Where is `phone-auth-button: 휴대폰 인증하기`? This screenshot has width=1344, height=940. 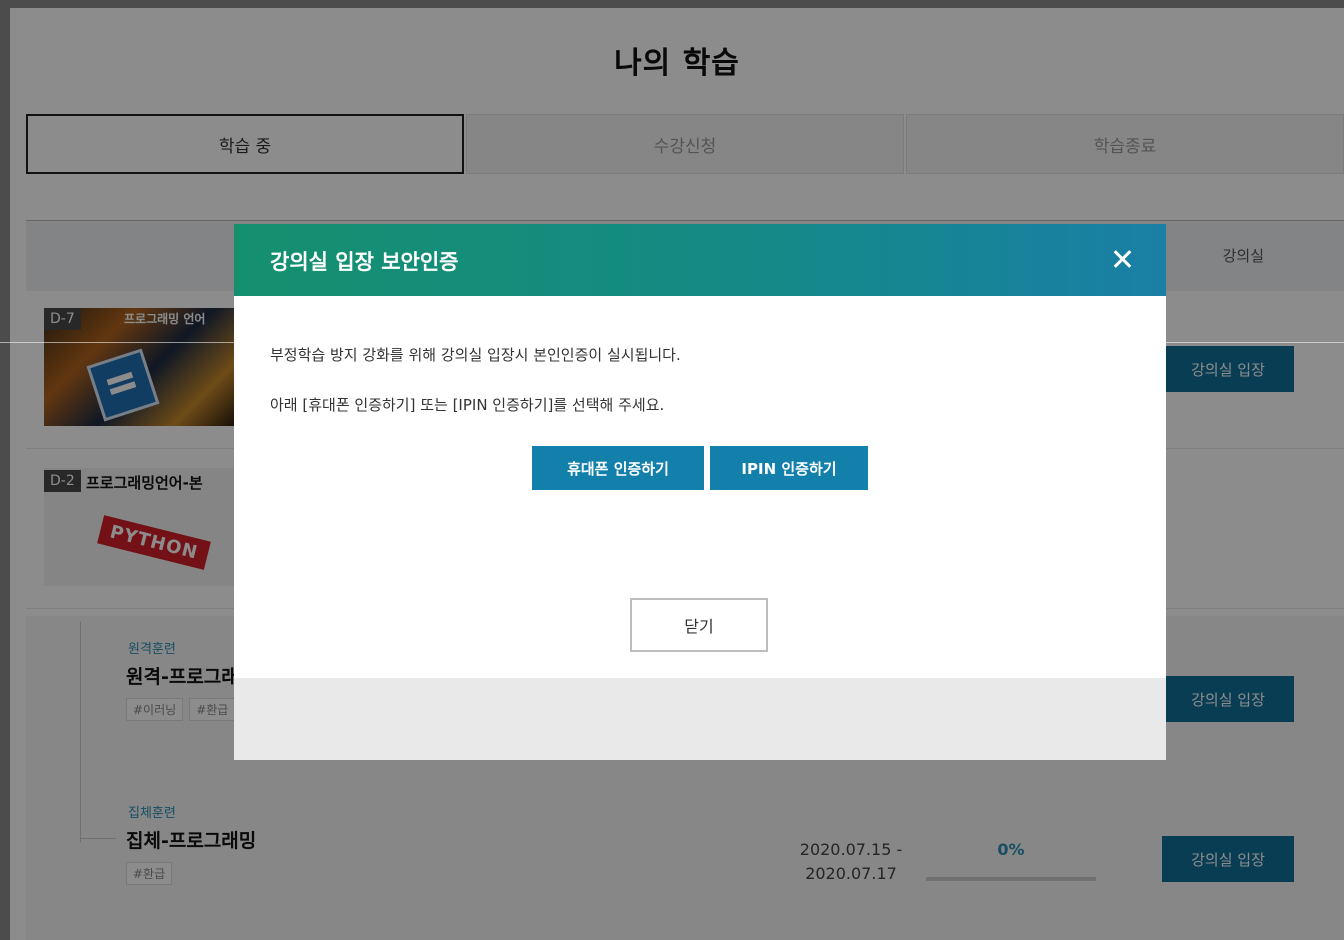
phone-auth-button: 휴대폰 인증하기 is located at coordinates (618, 468).